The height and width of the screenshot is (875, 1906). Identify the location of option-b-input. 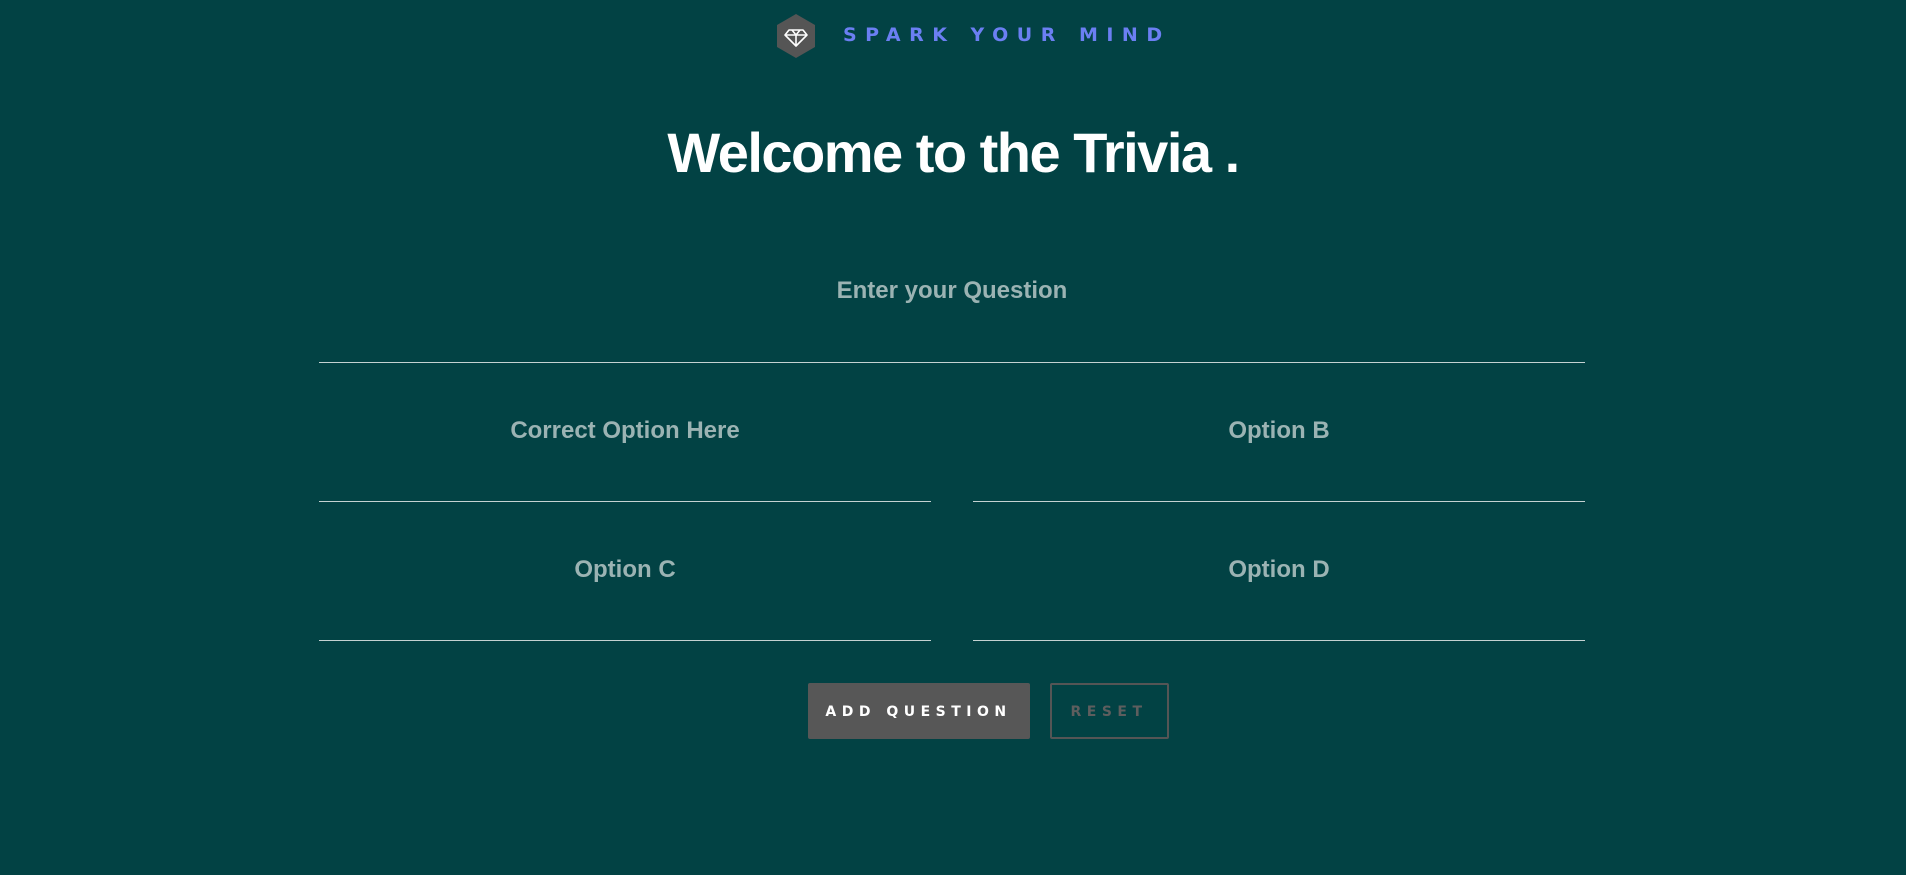
(1279, 449).